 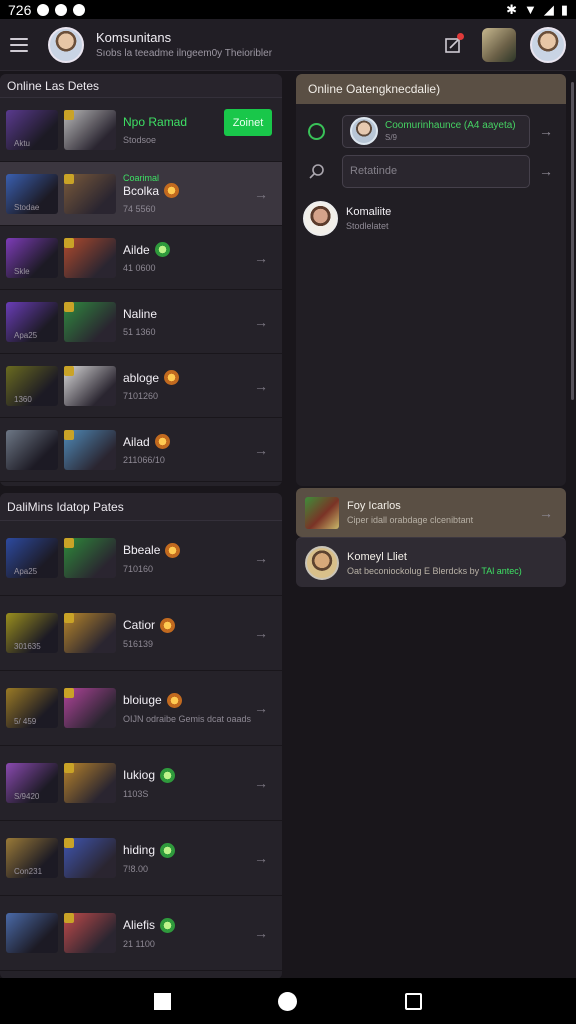 What do you see at coordinates (144, 460) in the screenshot?
I see `row-number: 211066/10` at bounding box center [144, 460].